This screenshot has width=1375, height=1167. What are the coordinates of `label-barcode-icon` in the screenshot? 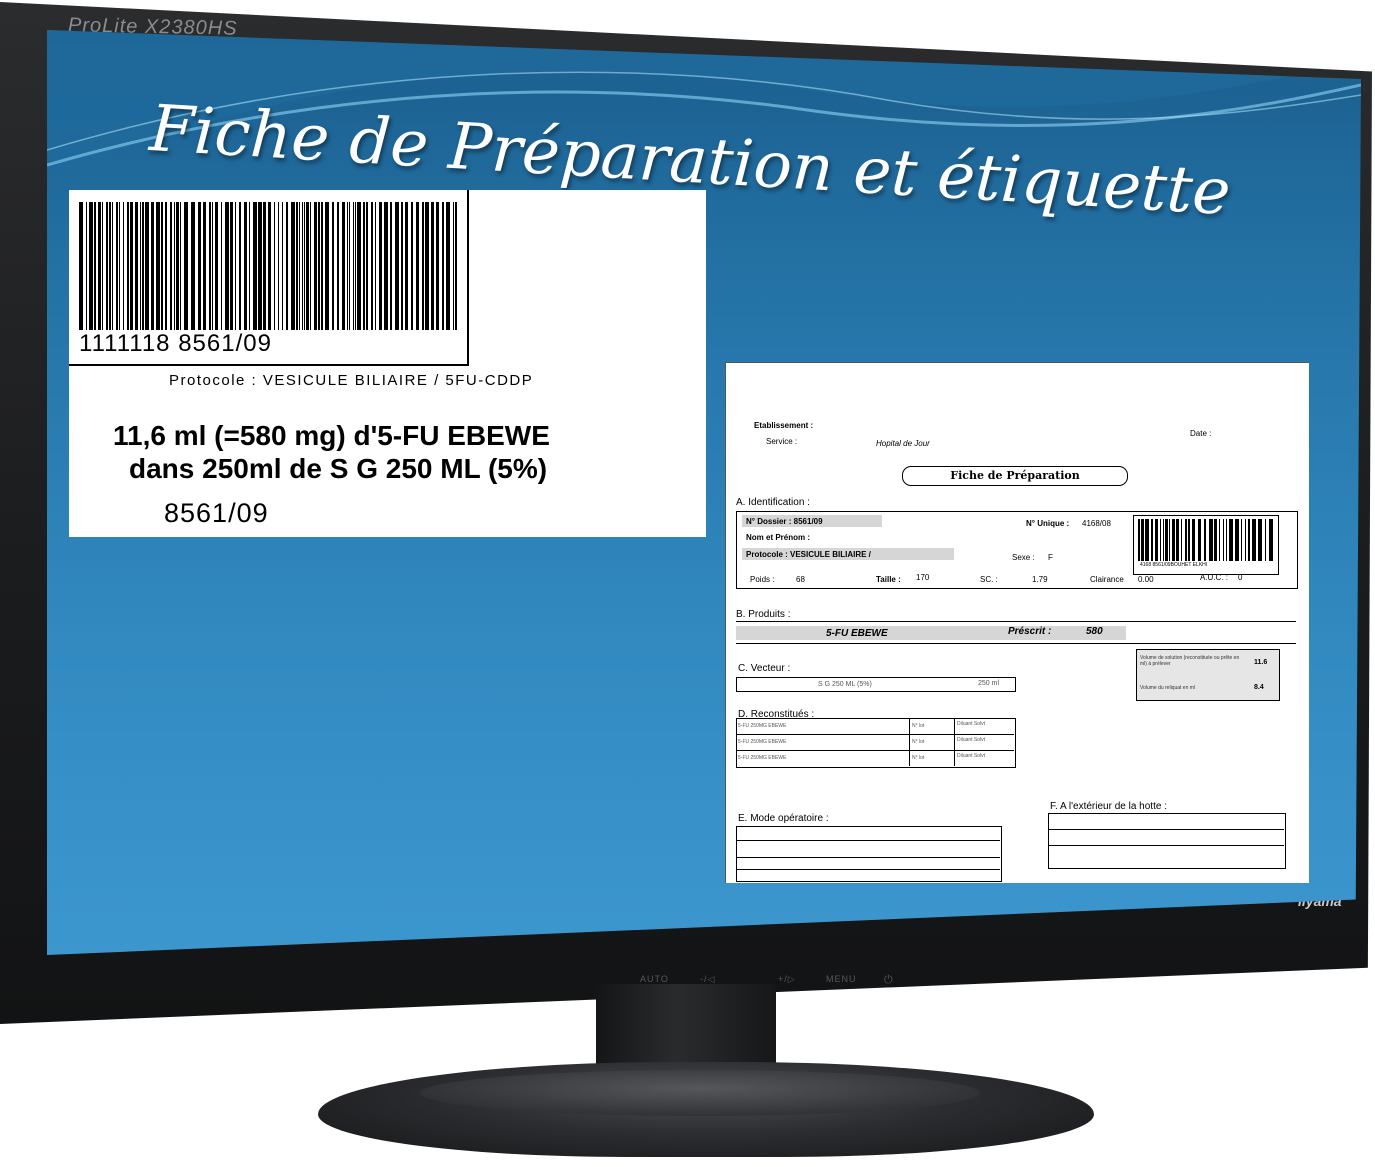 It's located at (268, 266).